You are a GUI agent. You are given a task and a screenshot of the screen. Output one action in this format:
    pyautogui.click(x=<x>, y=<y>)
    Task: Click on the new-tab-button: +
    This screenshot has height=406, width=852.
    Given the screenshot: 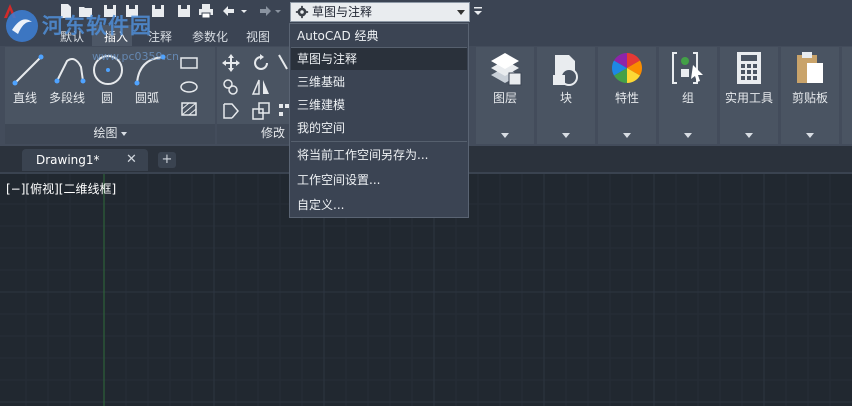 What is the action you would take?
    pyautogui.click(x=167, y=160)
    